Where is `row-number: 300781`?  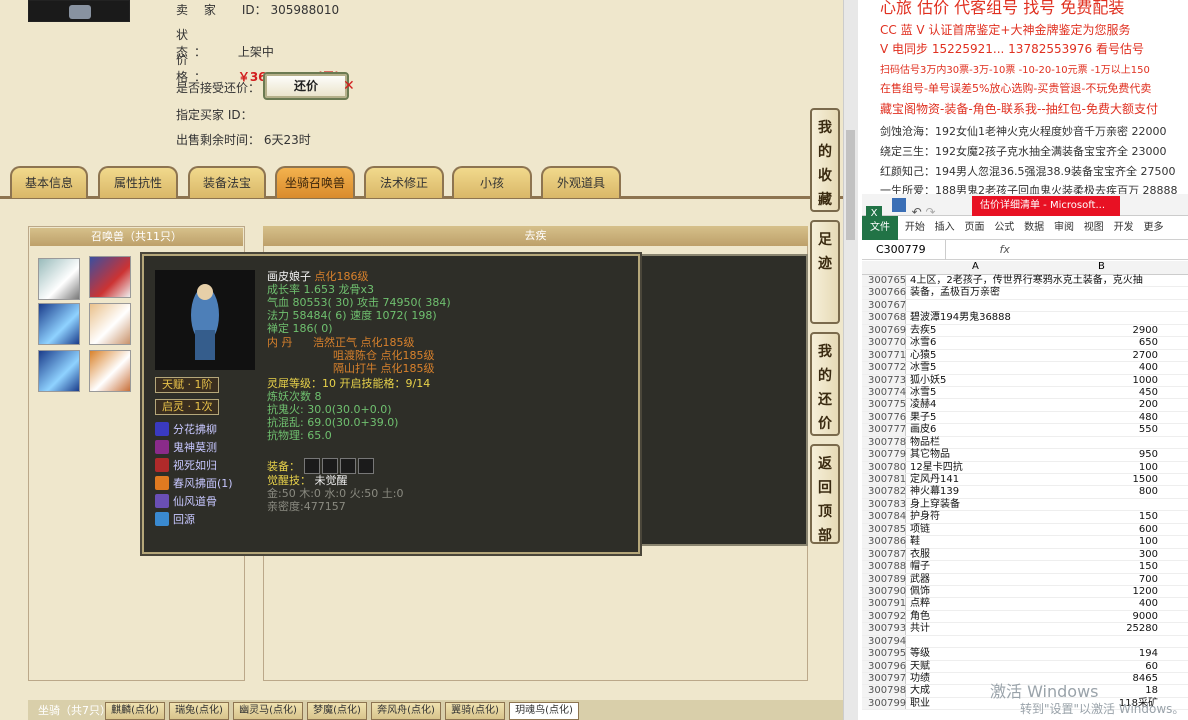 row-number: 300781 is located at coordinates (884, 480).